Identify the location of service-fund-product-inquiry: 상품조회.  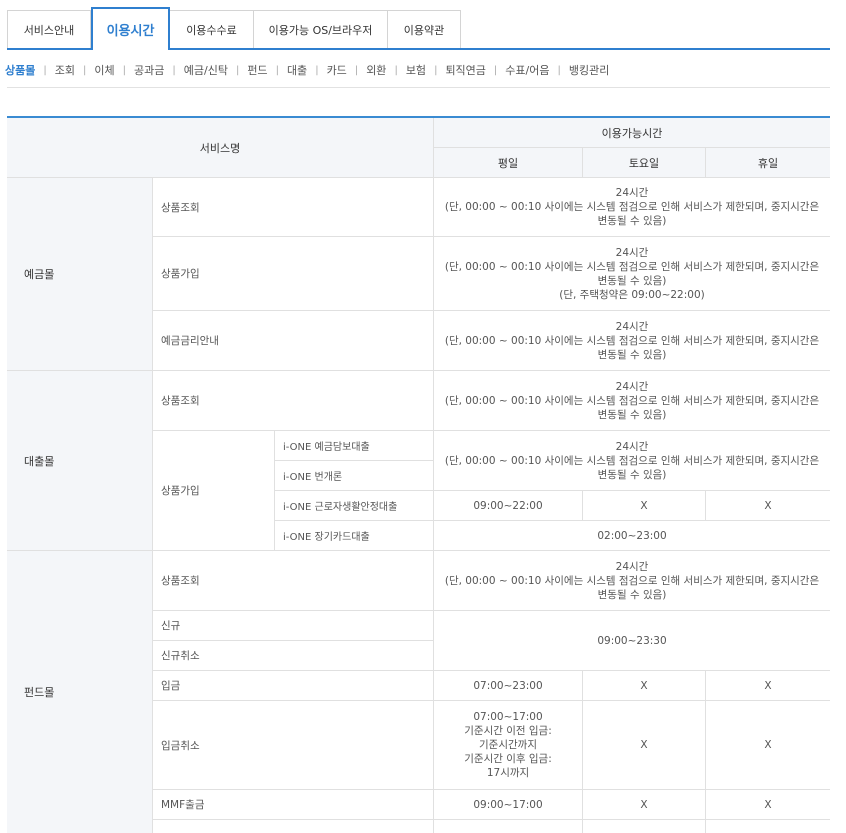
(293, 581).